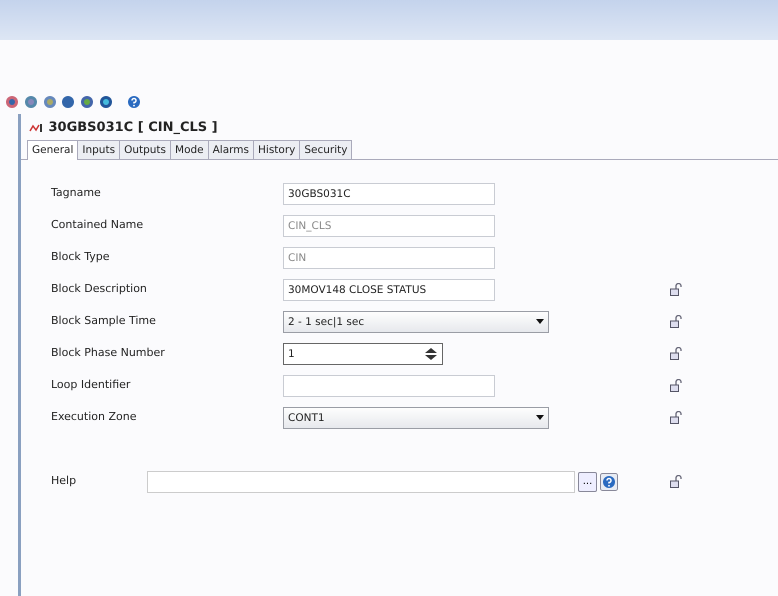 Image resolution: width=778 pixels, height=596 pixels. I want to click on field-label: Help, so click(64, 481).